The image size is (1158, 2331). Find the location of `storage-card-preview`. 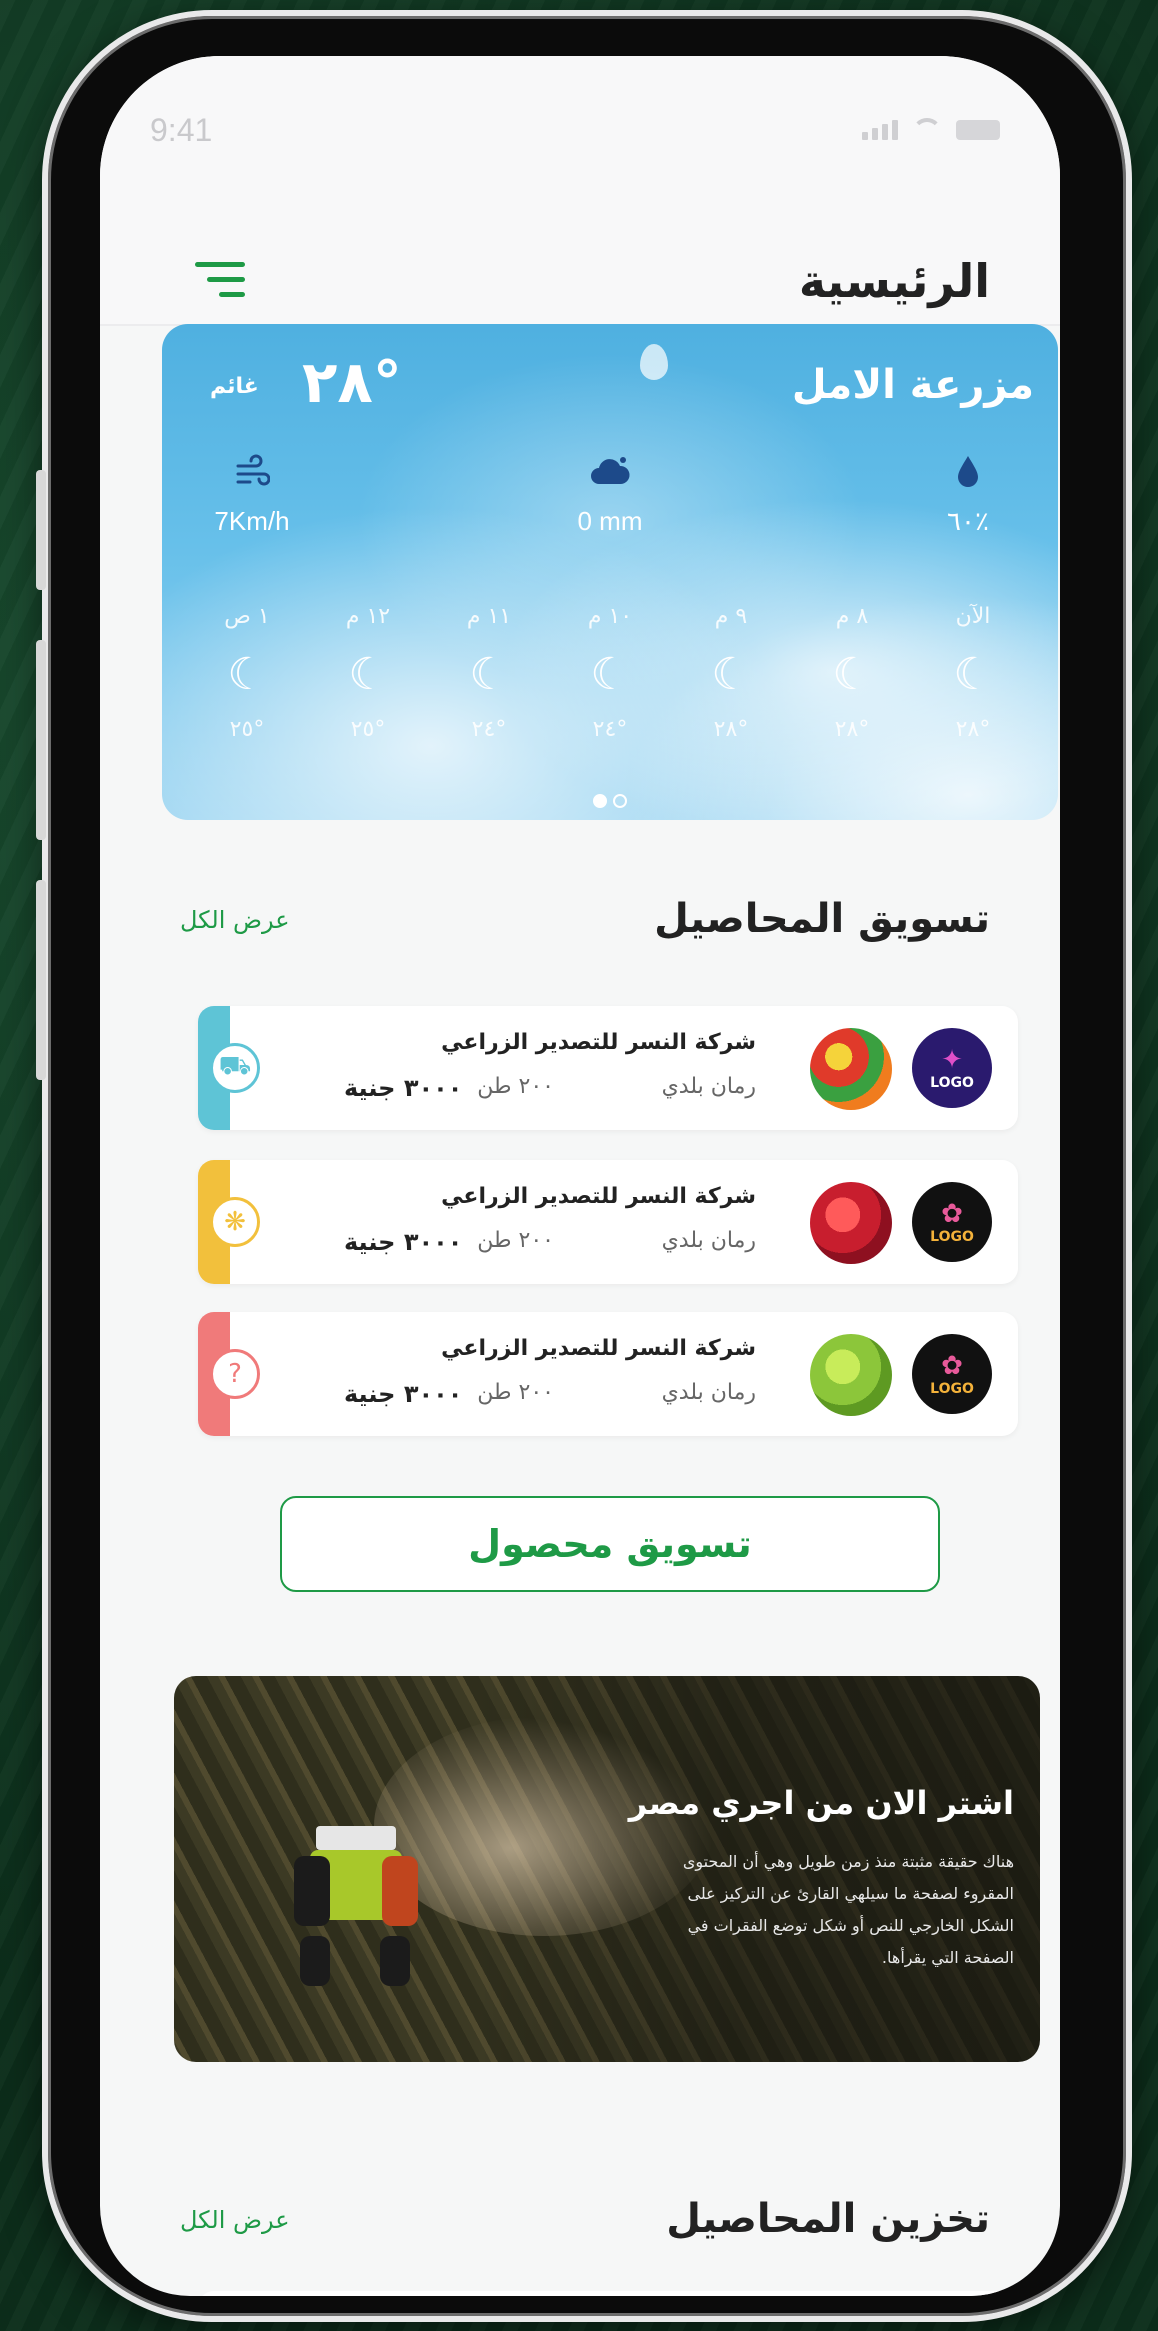

storage-card-preview is located at coordinates (608, 2293).